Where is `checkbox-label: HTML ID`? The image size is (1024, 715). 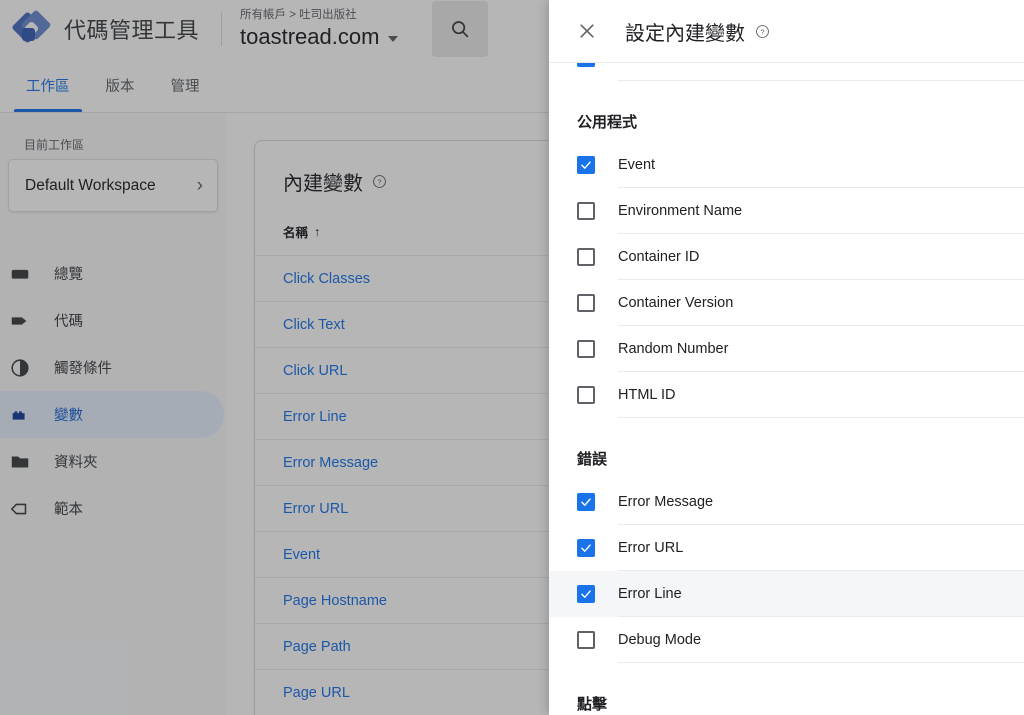
checkbox-label: HTML ID is located at coordinates (821, 395).